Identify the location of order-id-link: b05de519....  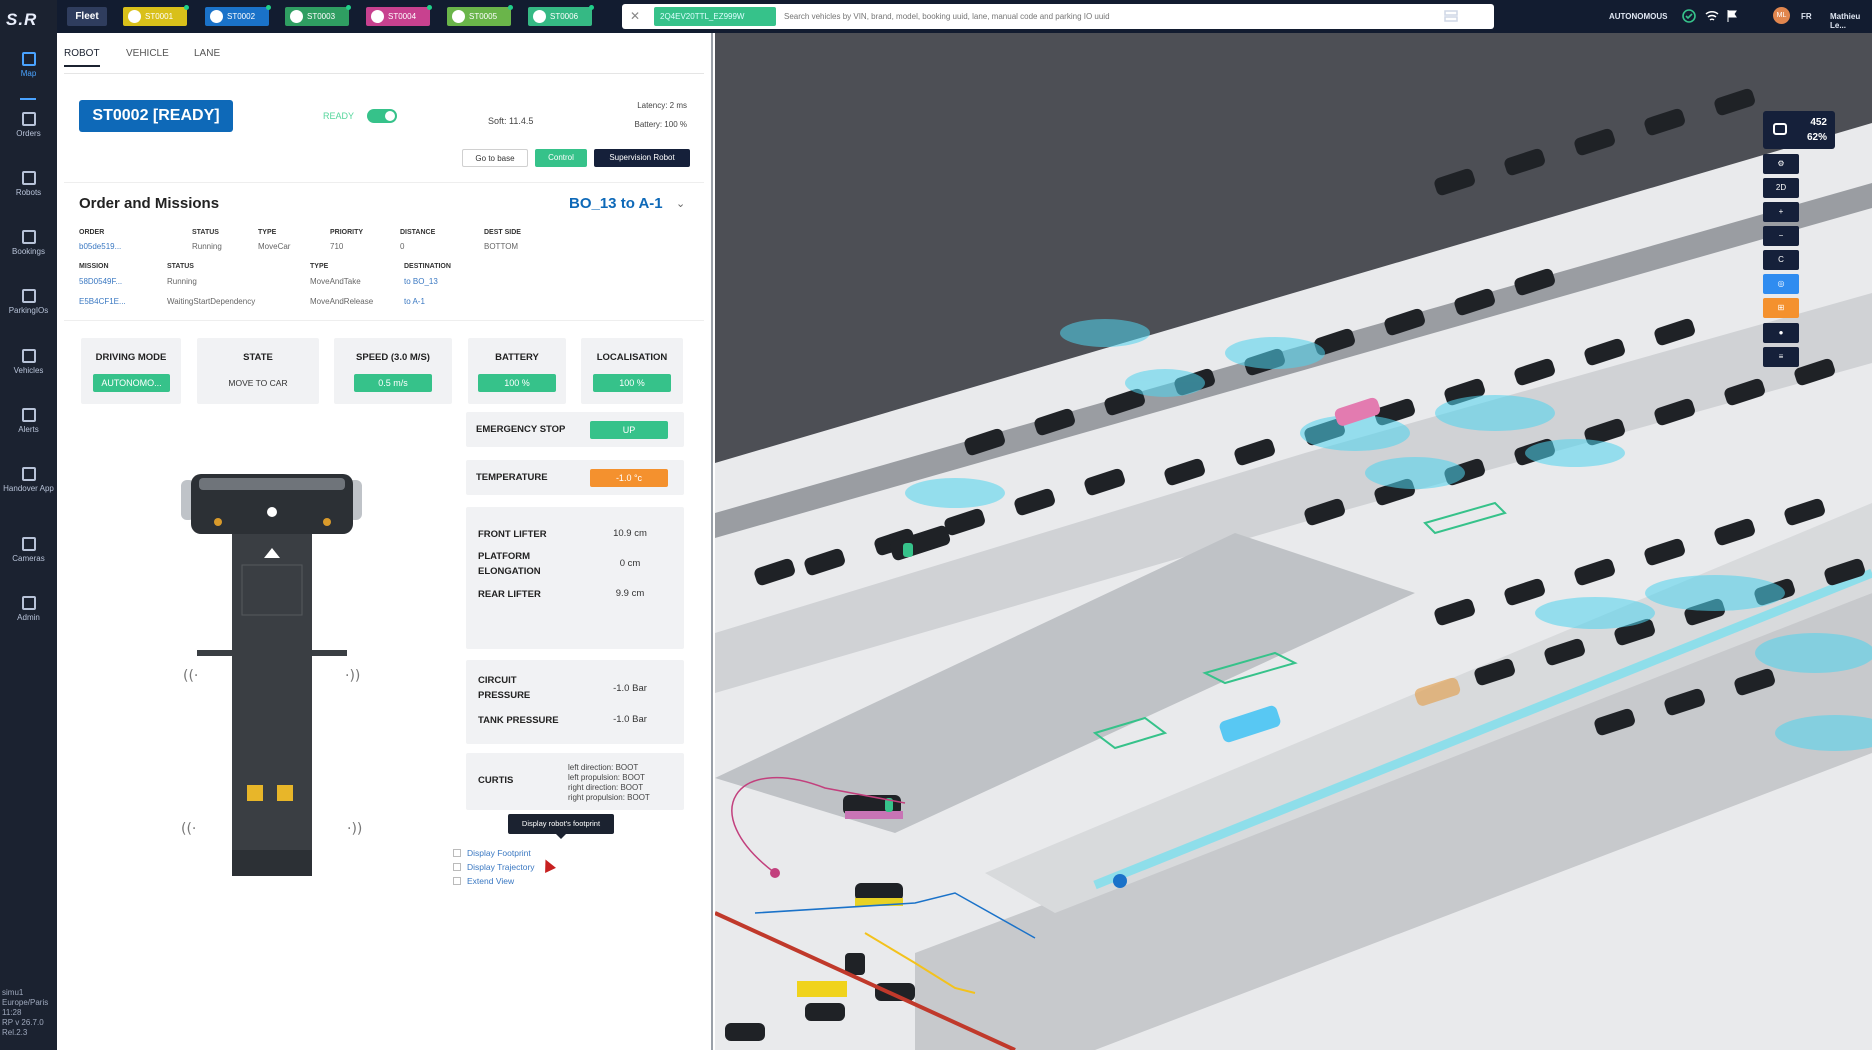
(100, 246).